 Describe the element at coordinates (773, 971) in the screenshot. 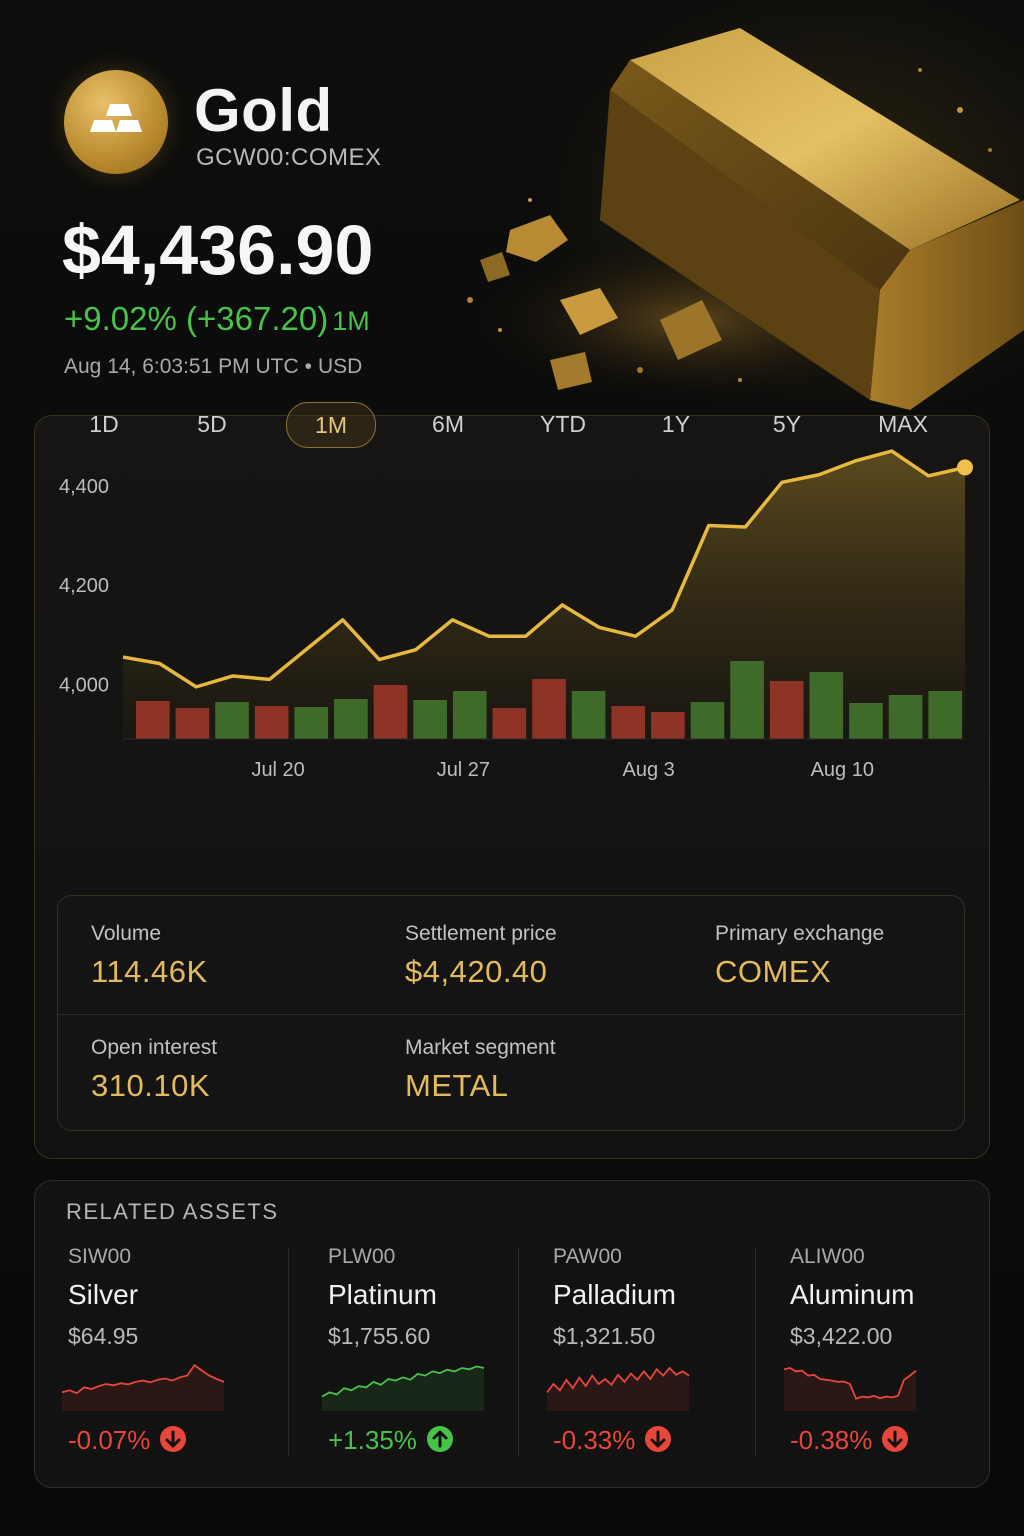

I see `stat-value: COMEX` at that location.